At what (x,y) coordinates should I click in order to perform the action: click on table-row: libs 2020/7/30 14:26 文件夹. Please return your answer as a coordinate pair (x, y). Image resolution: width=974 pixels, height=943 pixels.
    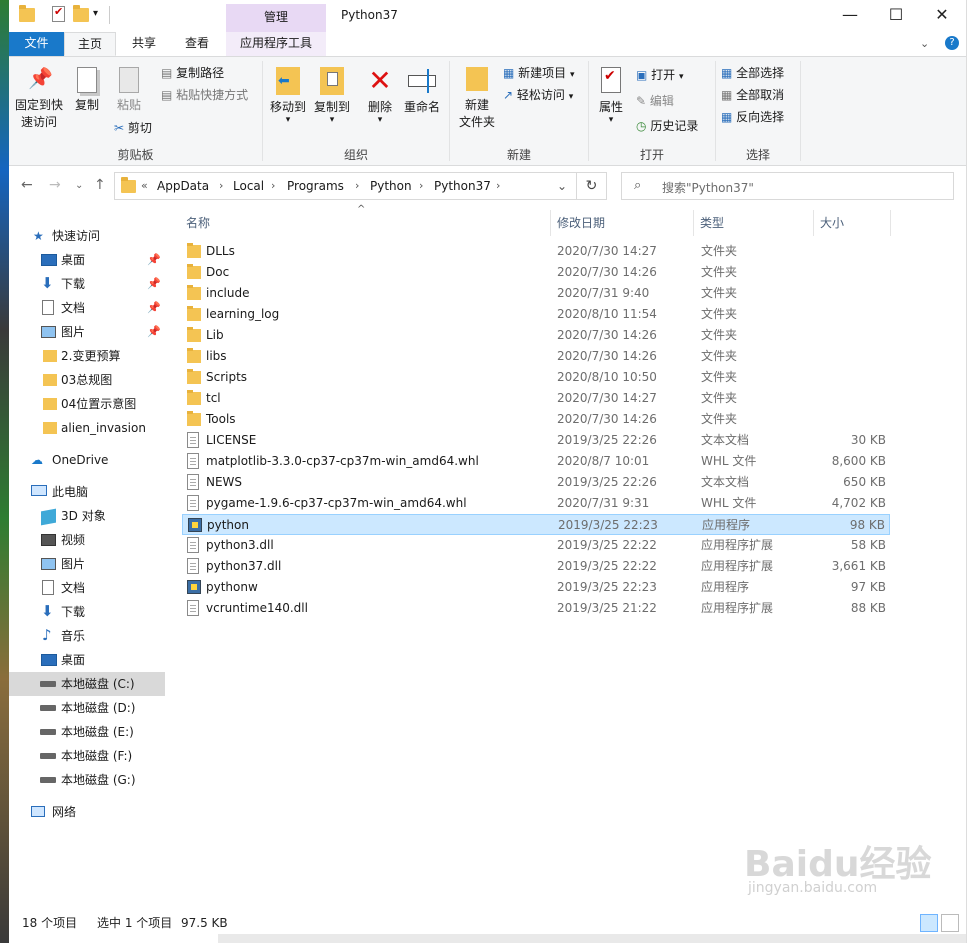
    Looking at the image, I should click on (536, 356).